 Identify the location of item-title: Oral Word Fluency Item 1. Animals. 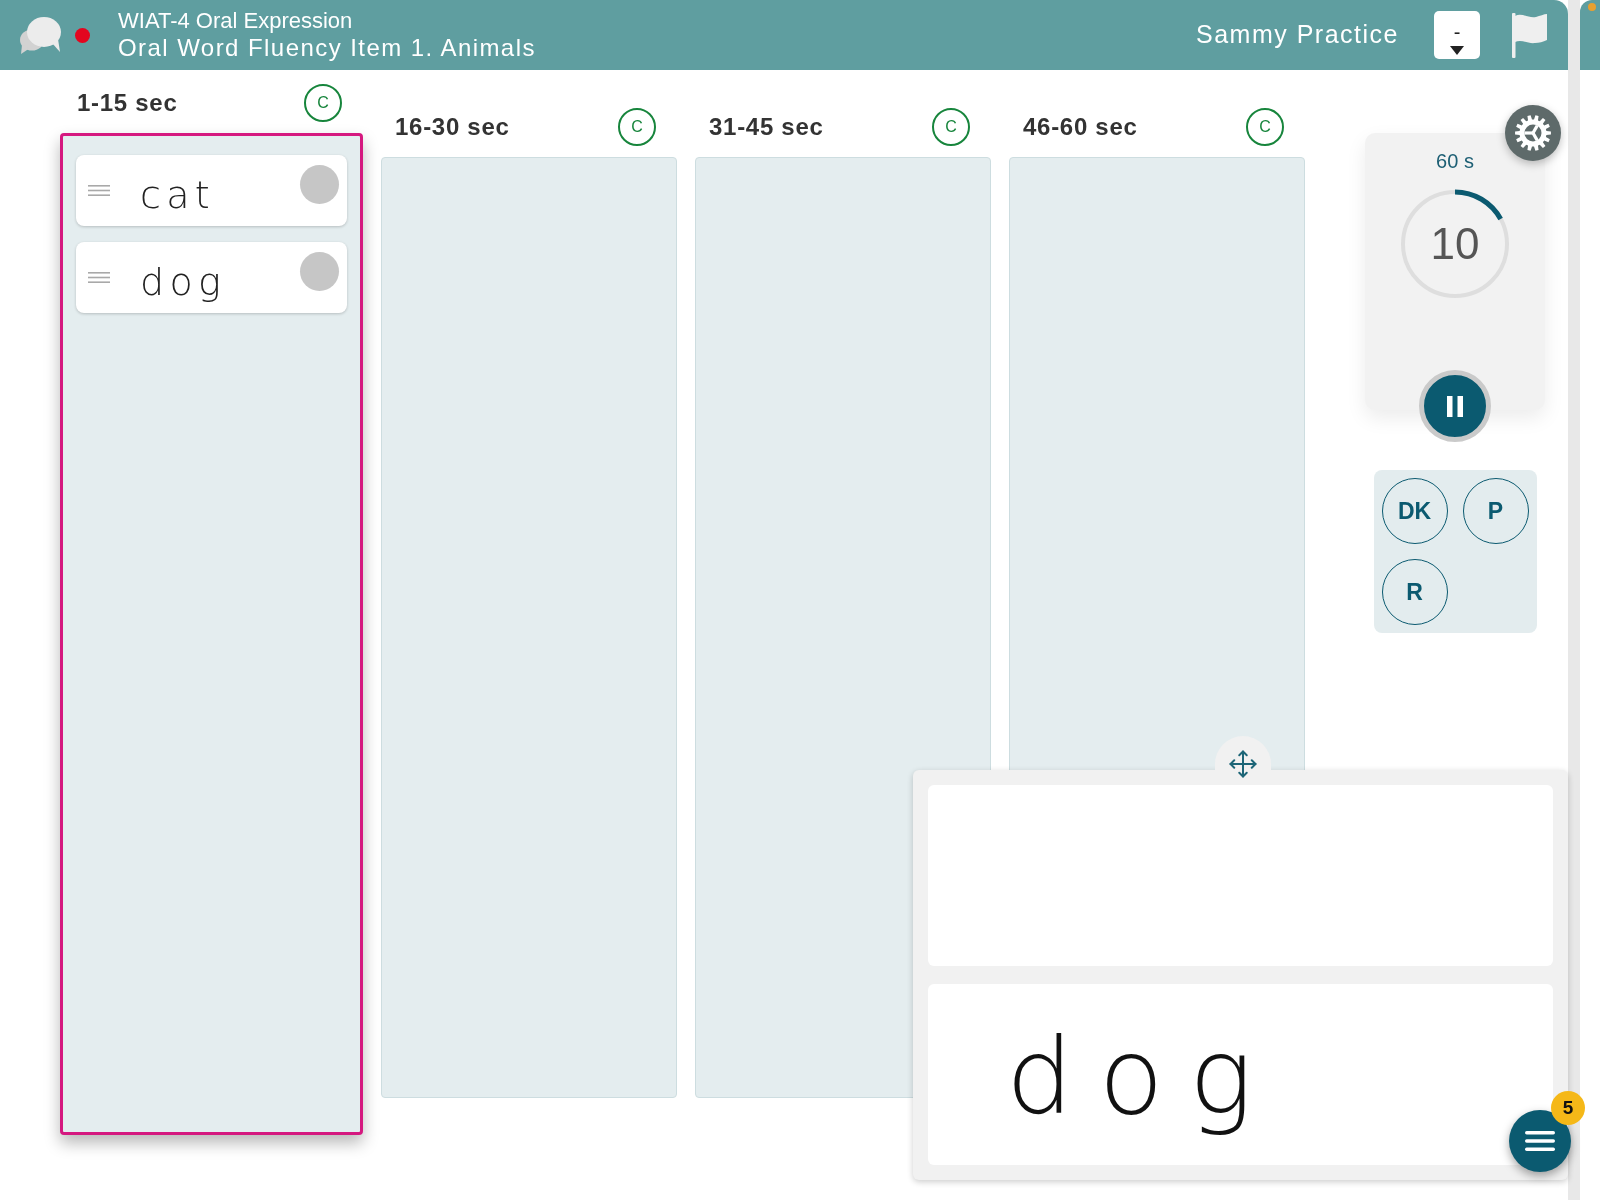
(327, 48).